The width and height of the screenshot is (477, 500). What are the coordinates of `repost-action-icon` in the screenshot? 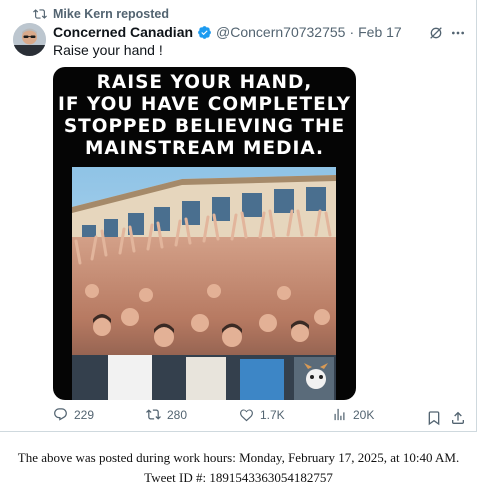 It's located at (153, 414).